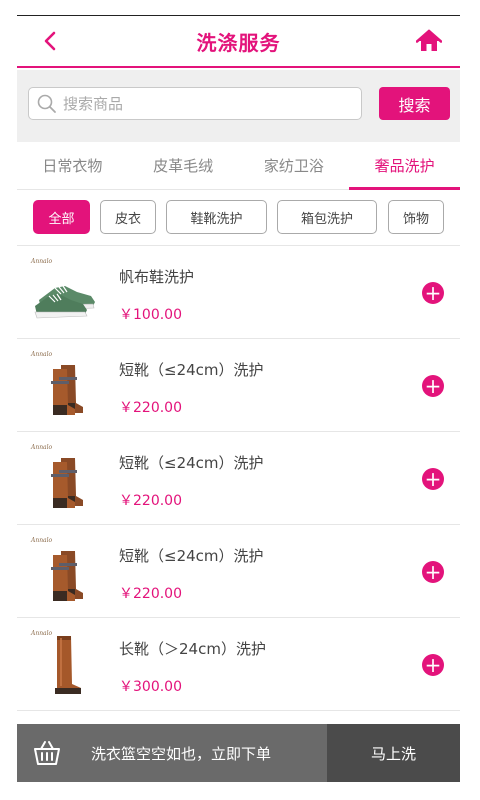  What do you see at coordinates (72, 165) in the screenshot?
I see `tab-daily-clothes: 日常衣物` at bounding box center [72, 165].